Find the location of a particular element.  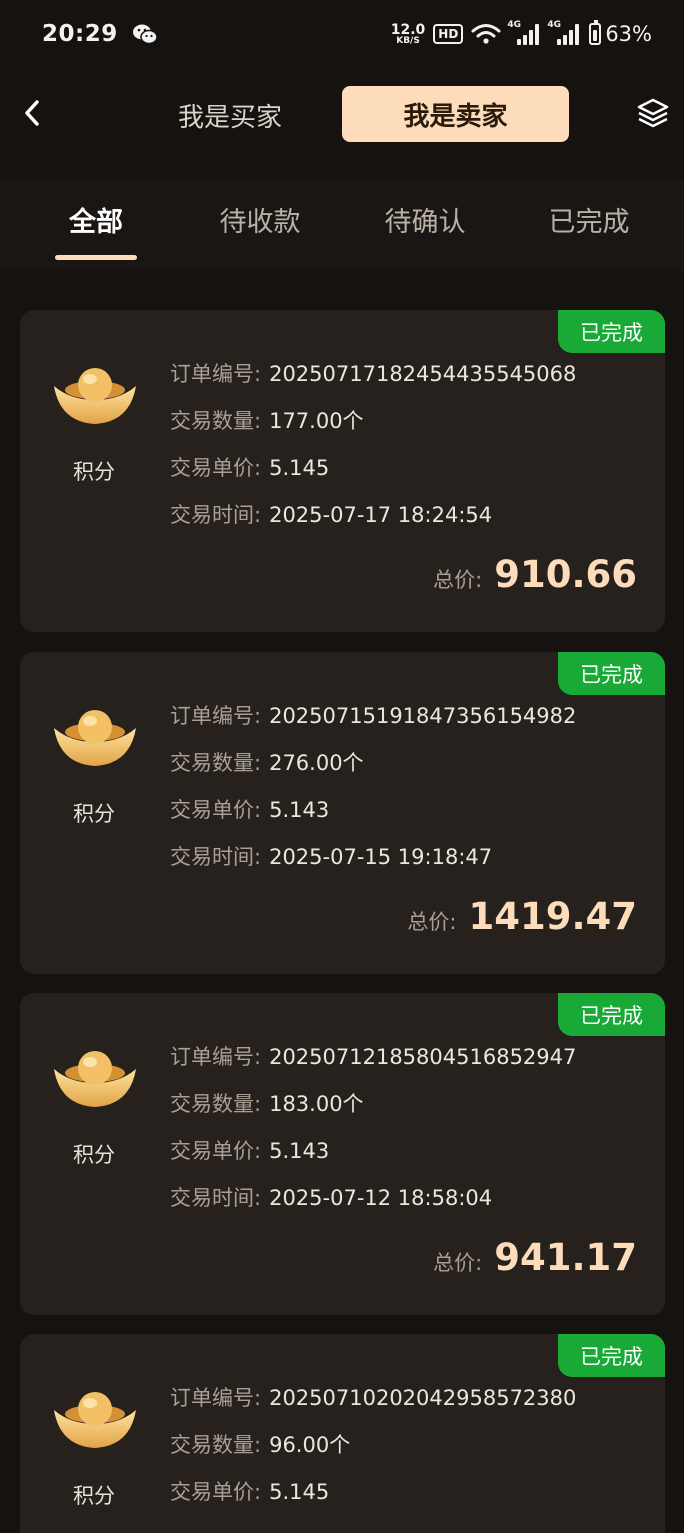

signal-icon-2: 4G is located at coordinates (564, 32).